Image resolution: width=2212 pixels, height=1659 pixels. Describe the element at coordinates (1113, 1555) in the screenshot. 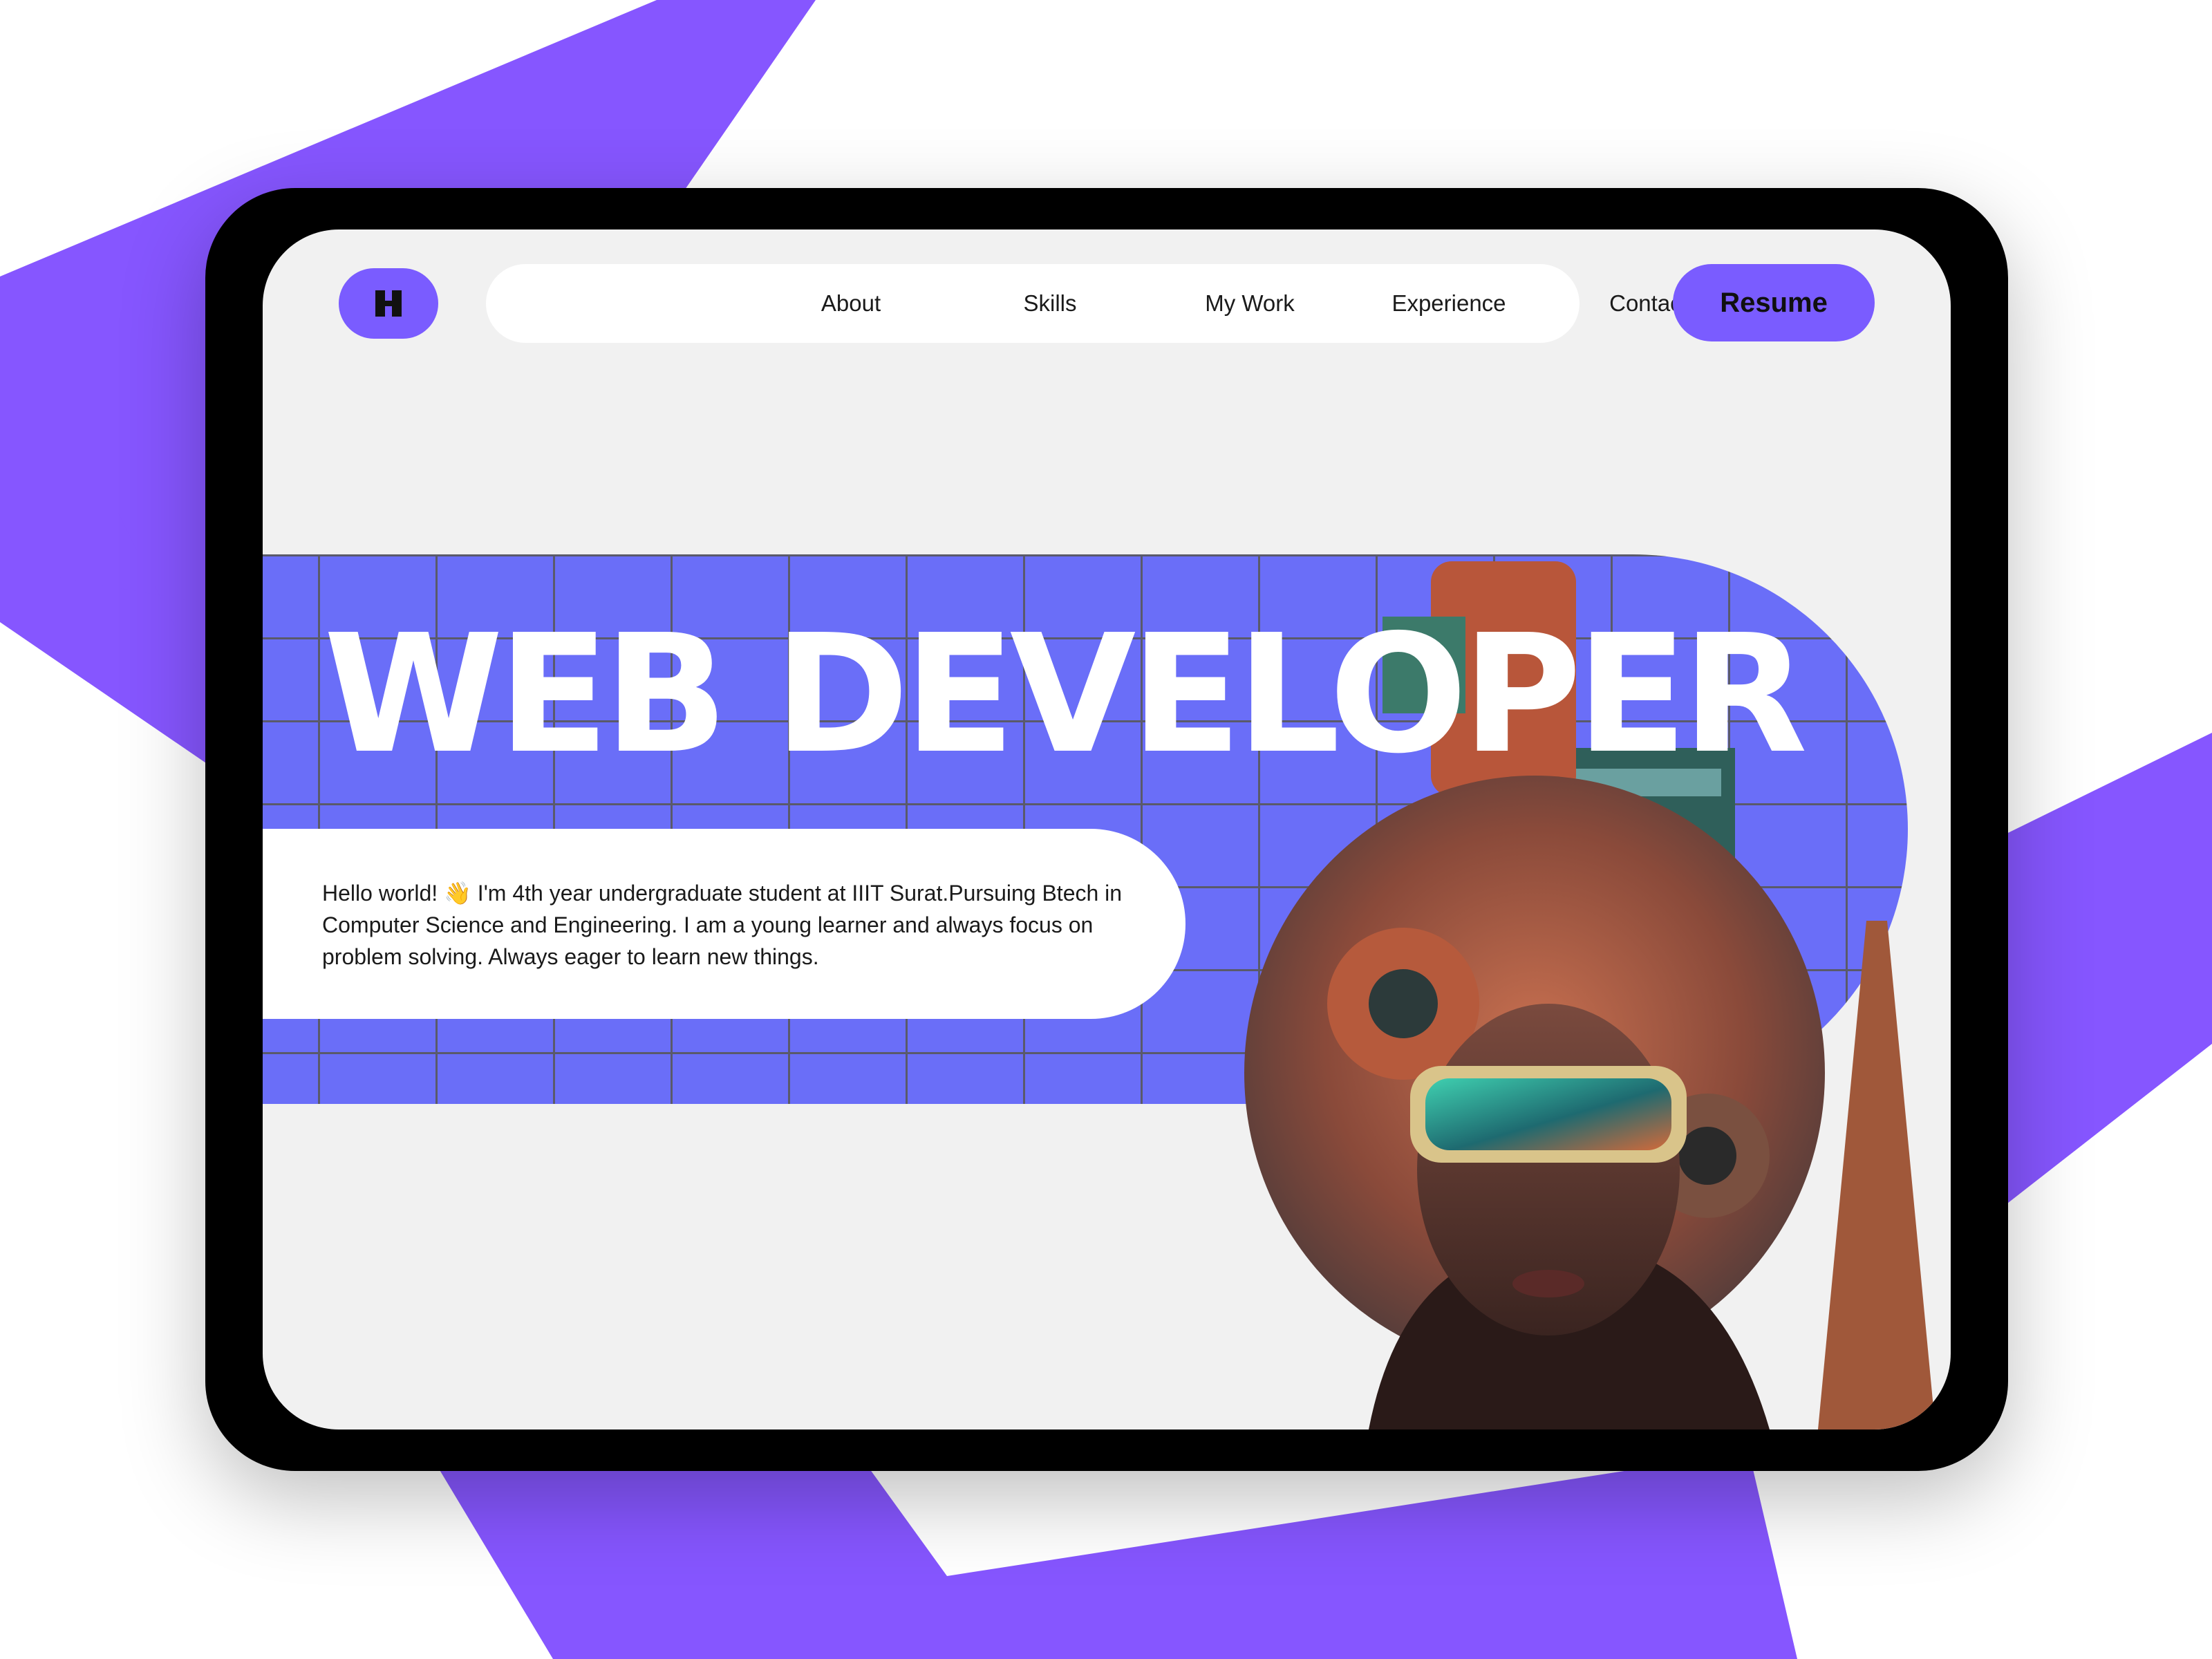

I see `bg-shape-bottom` at that location.